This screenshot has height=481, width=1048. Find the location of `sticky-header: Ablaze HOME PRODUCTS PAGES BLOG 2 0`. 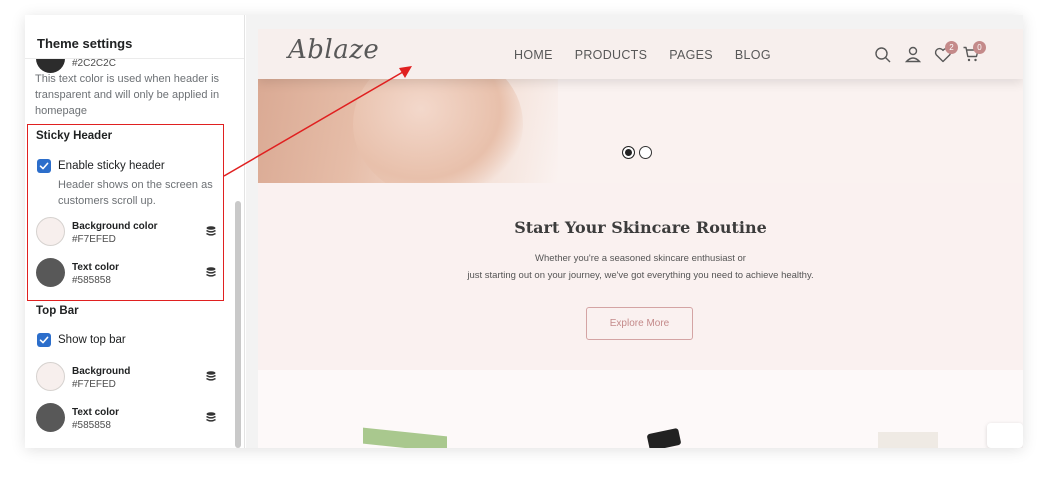

sticky-header: Ablaze HOME PRODUCTS PAGES BLOG 2 0 is located at coordinates (640, 54).